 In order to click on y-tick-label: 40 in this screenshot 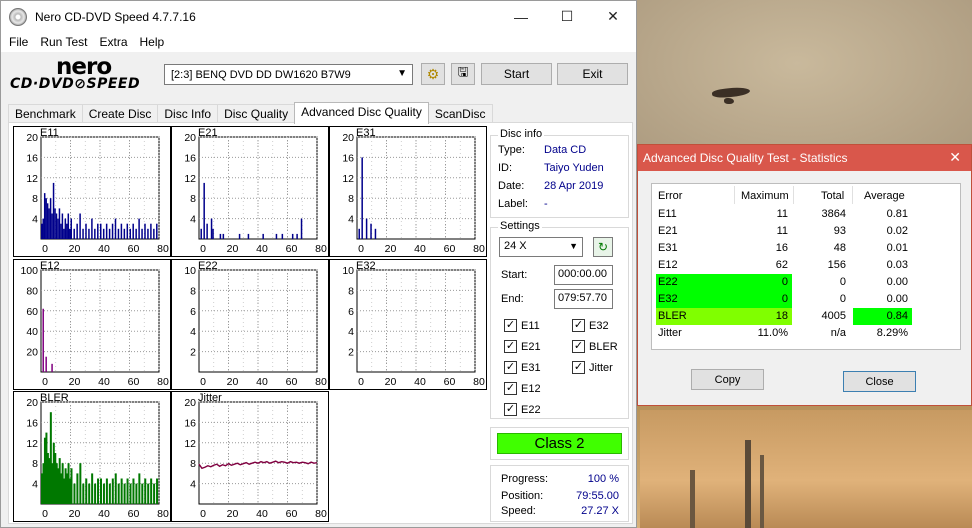, I will do `click(32, 332)`.